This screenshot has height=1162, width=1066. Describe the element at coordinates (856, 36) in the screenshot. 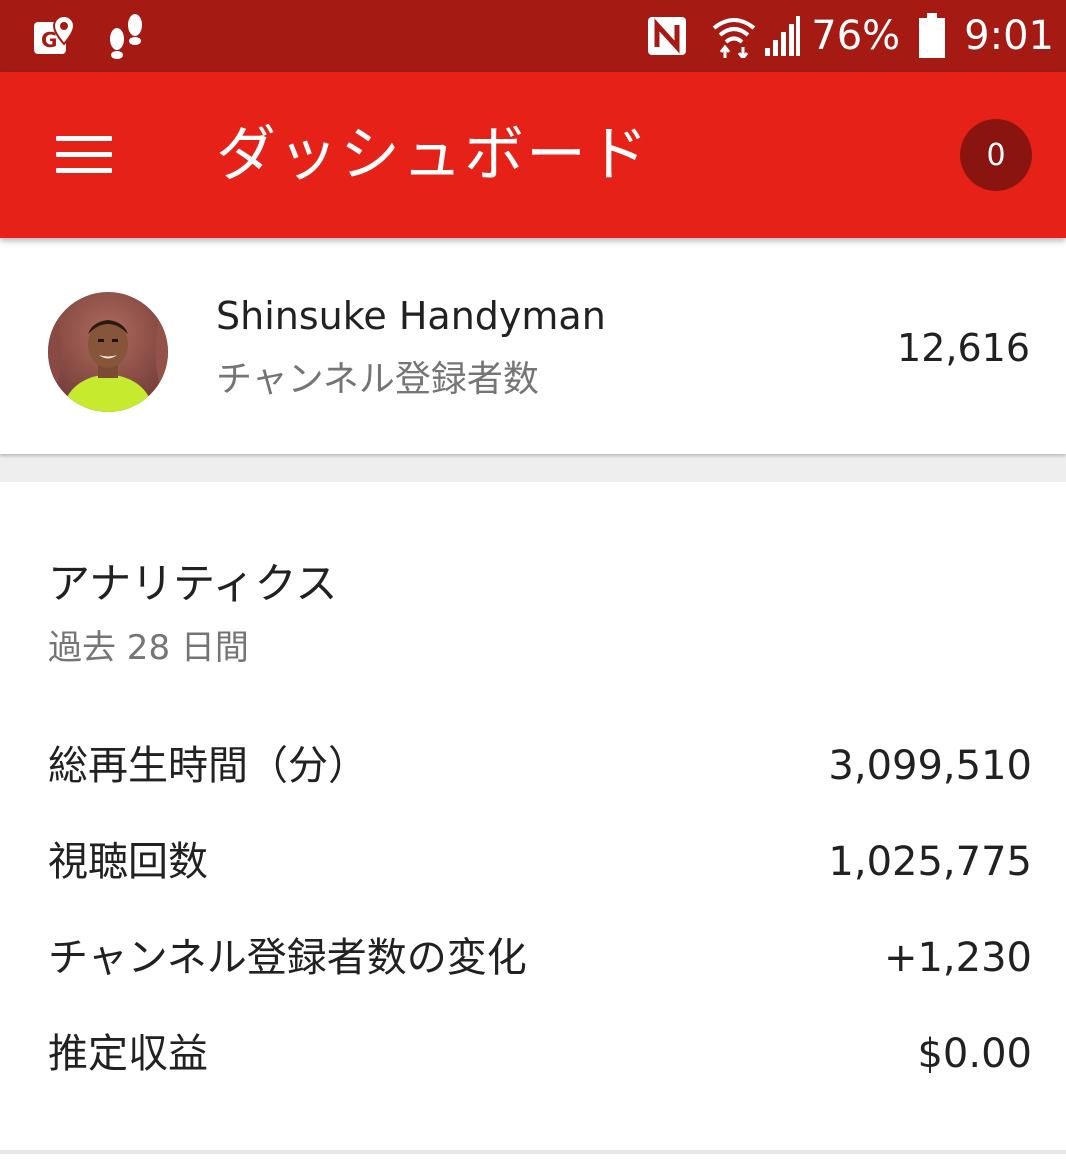

I see `battery-percent: 76%` at that location.